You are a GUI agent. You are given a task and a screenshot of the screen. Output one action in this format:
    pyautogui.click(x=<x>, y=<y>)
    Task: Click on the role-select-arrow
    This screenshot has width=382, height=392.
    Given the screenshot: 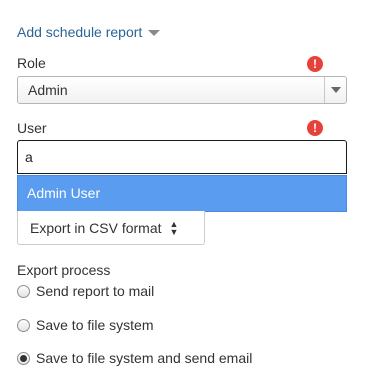 What is the action you would take?
    pyautogui.click(x=335, y=90)
    